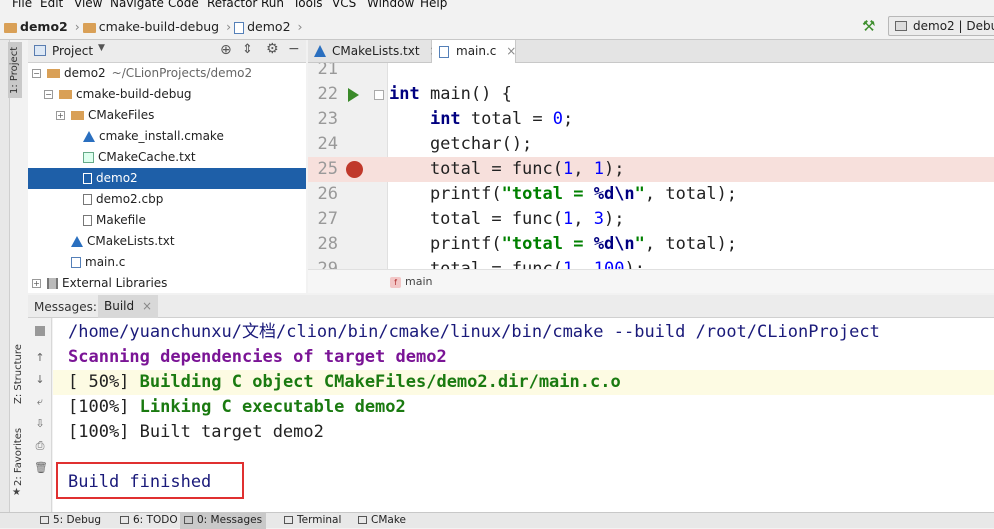 This screenshot has height=529, width=994. What do you see at coordinates (634, 264) in the screenshot?
I see `code-token: );` at bounding box center [634, 264].